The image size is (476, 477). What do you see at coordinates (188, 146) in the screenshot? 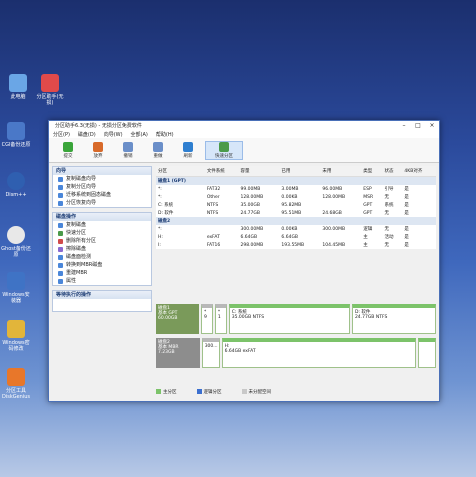
I see `refresh-icon` at bounding box center [188, 146].